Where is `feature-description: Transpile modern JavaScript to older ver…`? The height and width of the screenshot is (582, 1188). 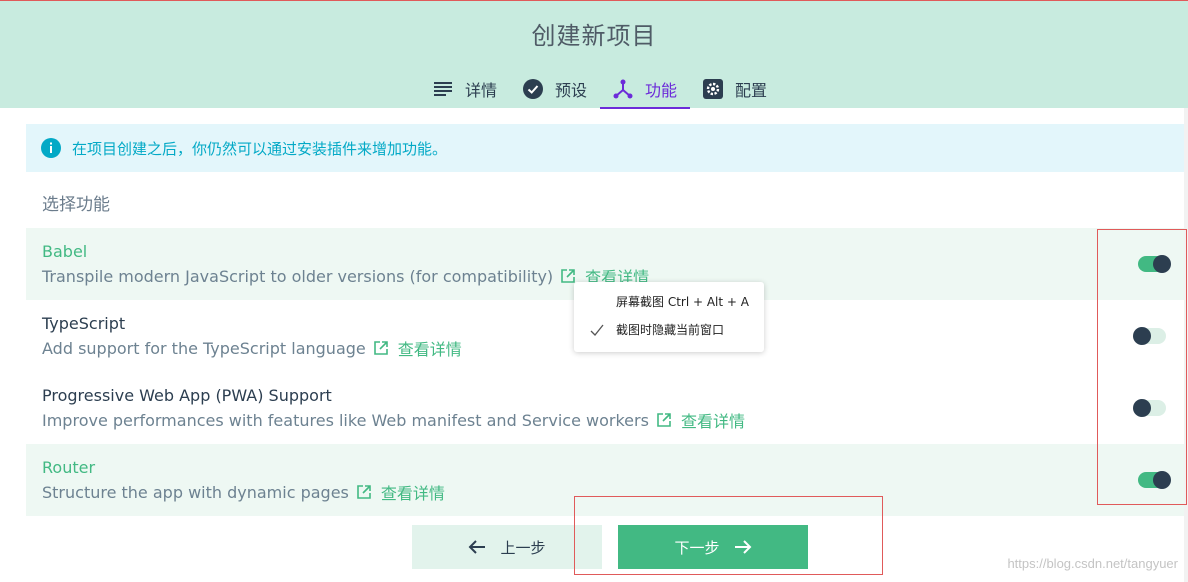 feature-description: Transpile modern JavaScript to older ver… is located at coordinates (345, 276).